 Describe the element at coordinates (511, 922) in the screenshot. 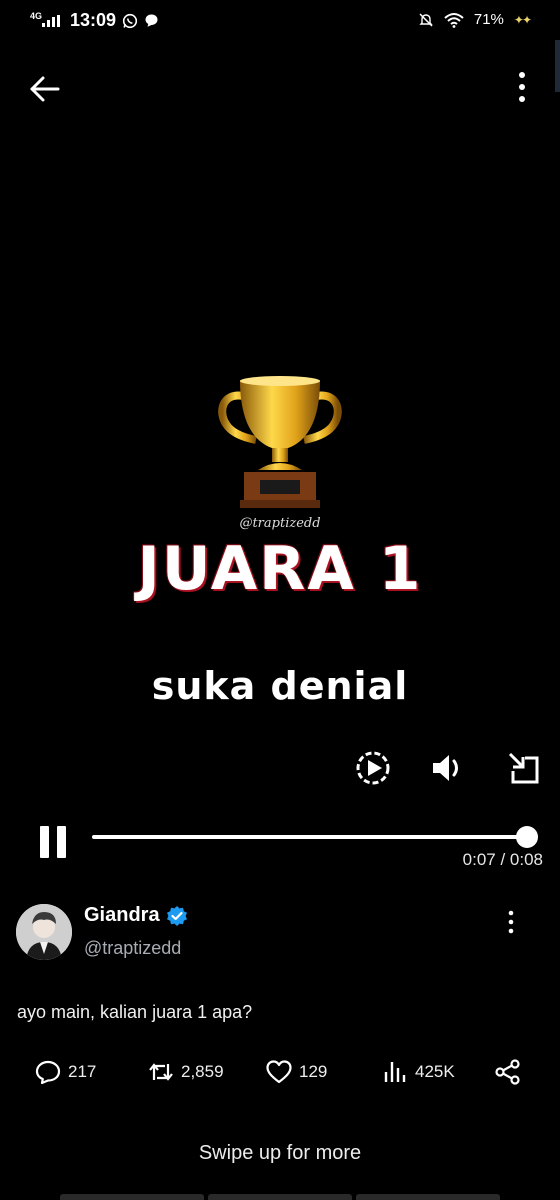

I see `post-options-icon` at that location.